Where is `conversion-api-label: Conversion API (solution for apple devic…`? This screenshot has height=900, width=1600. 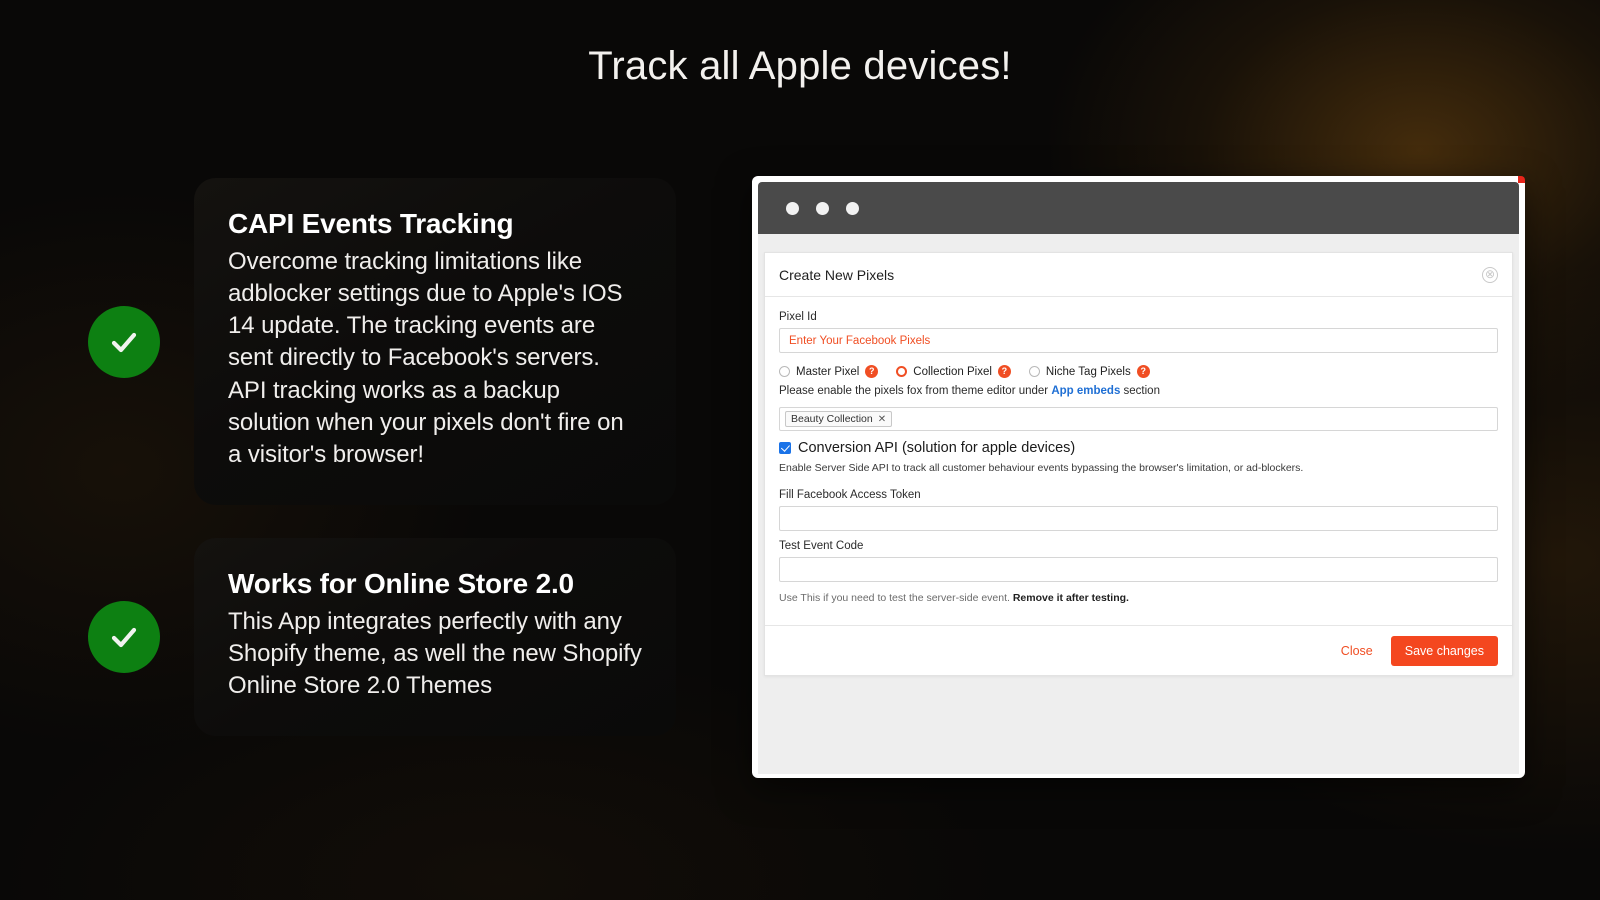
conversion-api-label: Conversion API (solution for apple devic… is located at coordinates (937, 448).